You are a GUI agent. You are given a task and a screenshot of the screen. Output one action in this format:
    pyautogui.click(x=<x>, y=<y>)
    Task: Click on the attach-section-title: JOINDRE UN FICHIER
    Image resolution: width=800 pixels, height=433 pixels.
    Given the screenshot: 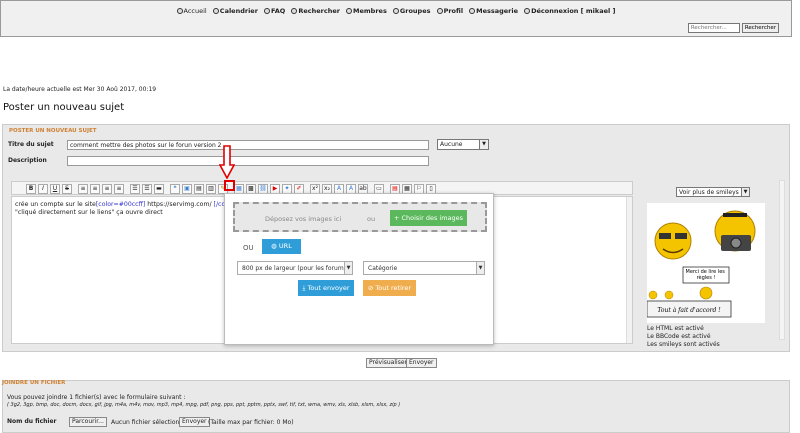 What is the action you would take?
    pyautogui.click(x=34, y=383)
    